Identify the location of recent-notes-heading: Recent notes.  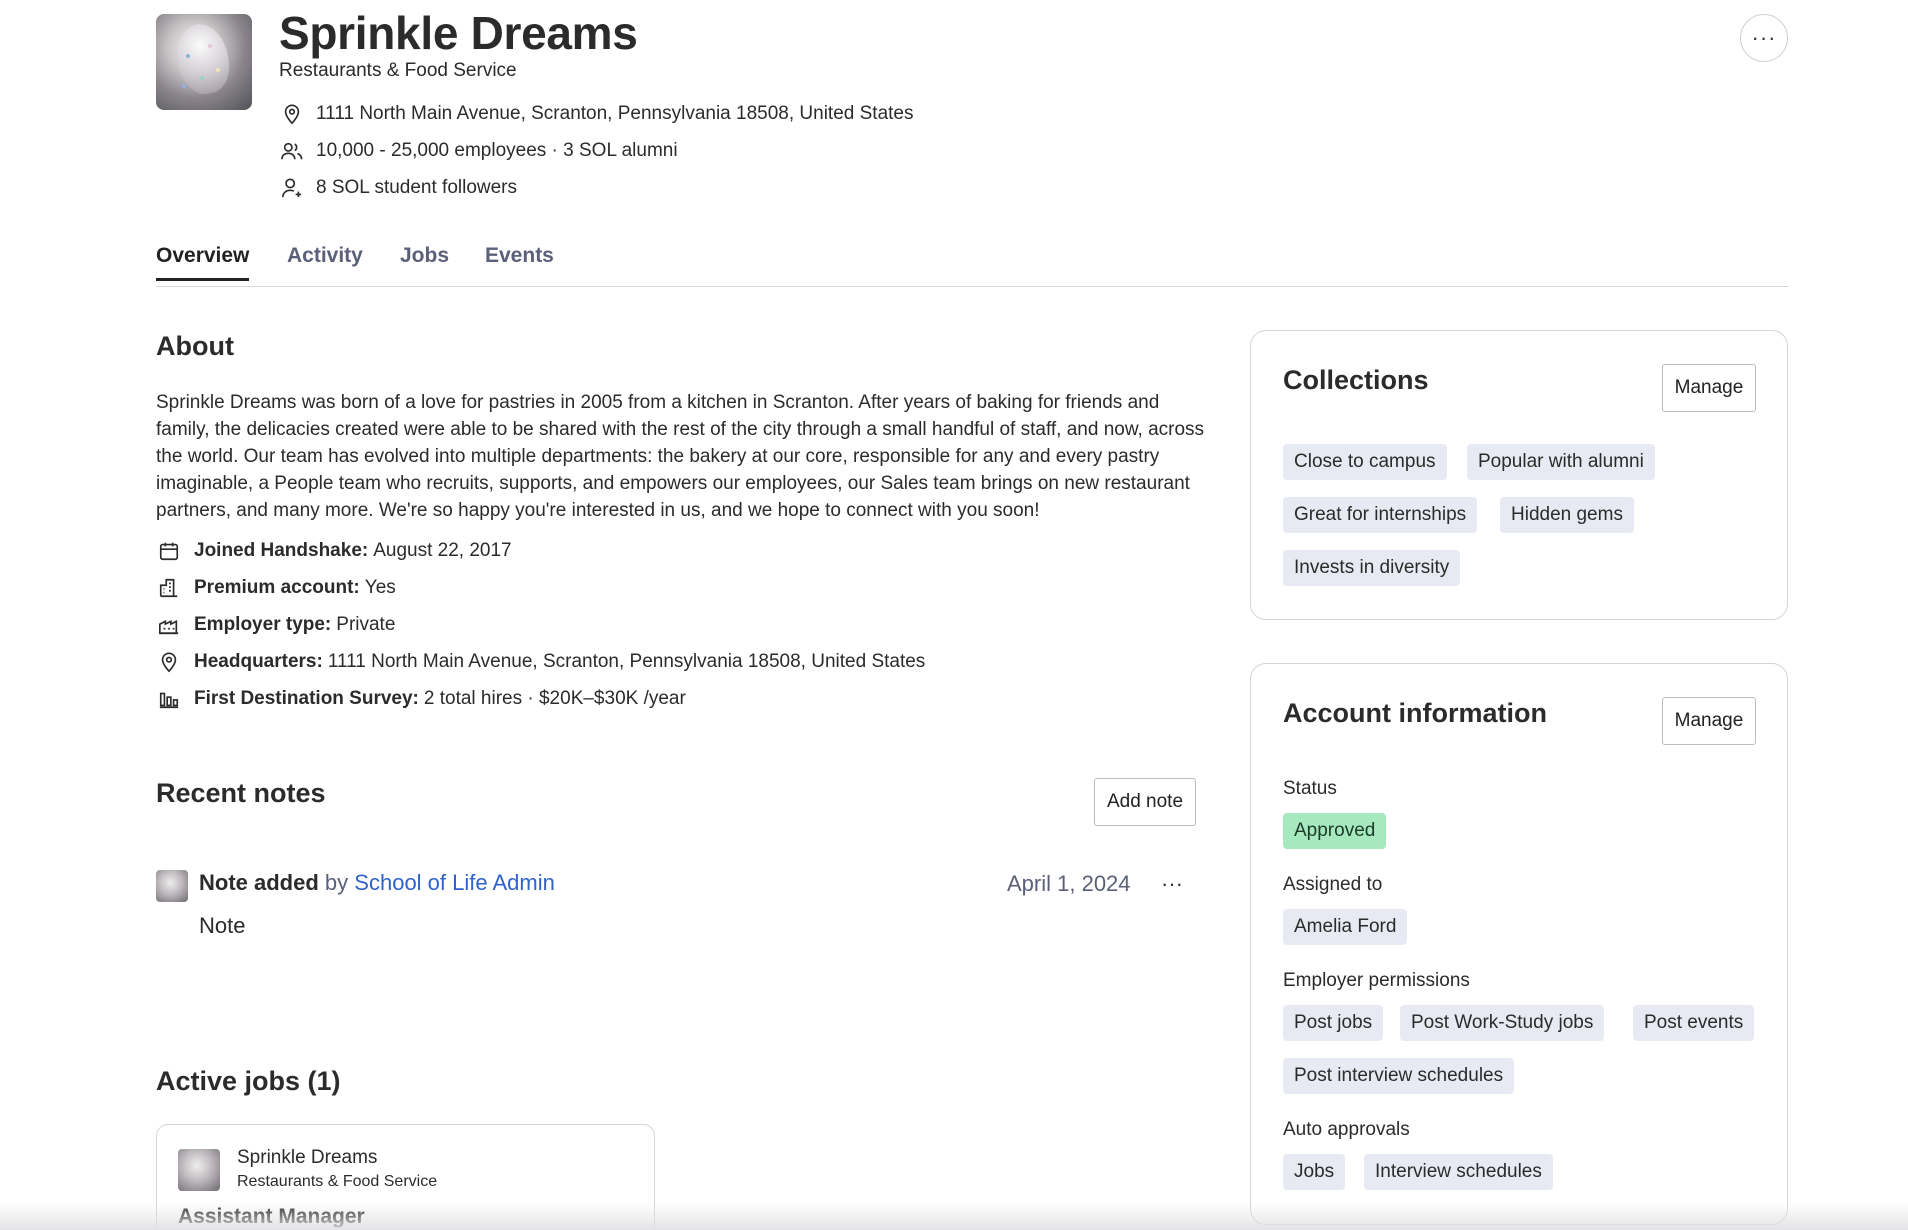
(241, 793).